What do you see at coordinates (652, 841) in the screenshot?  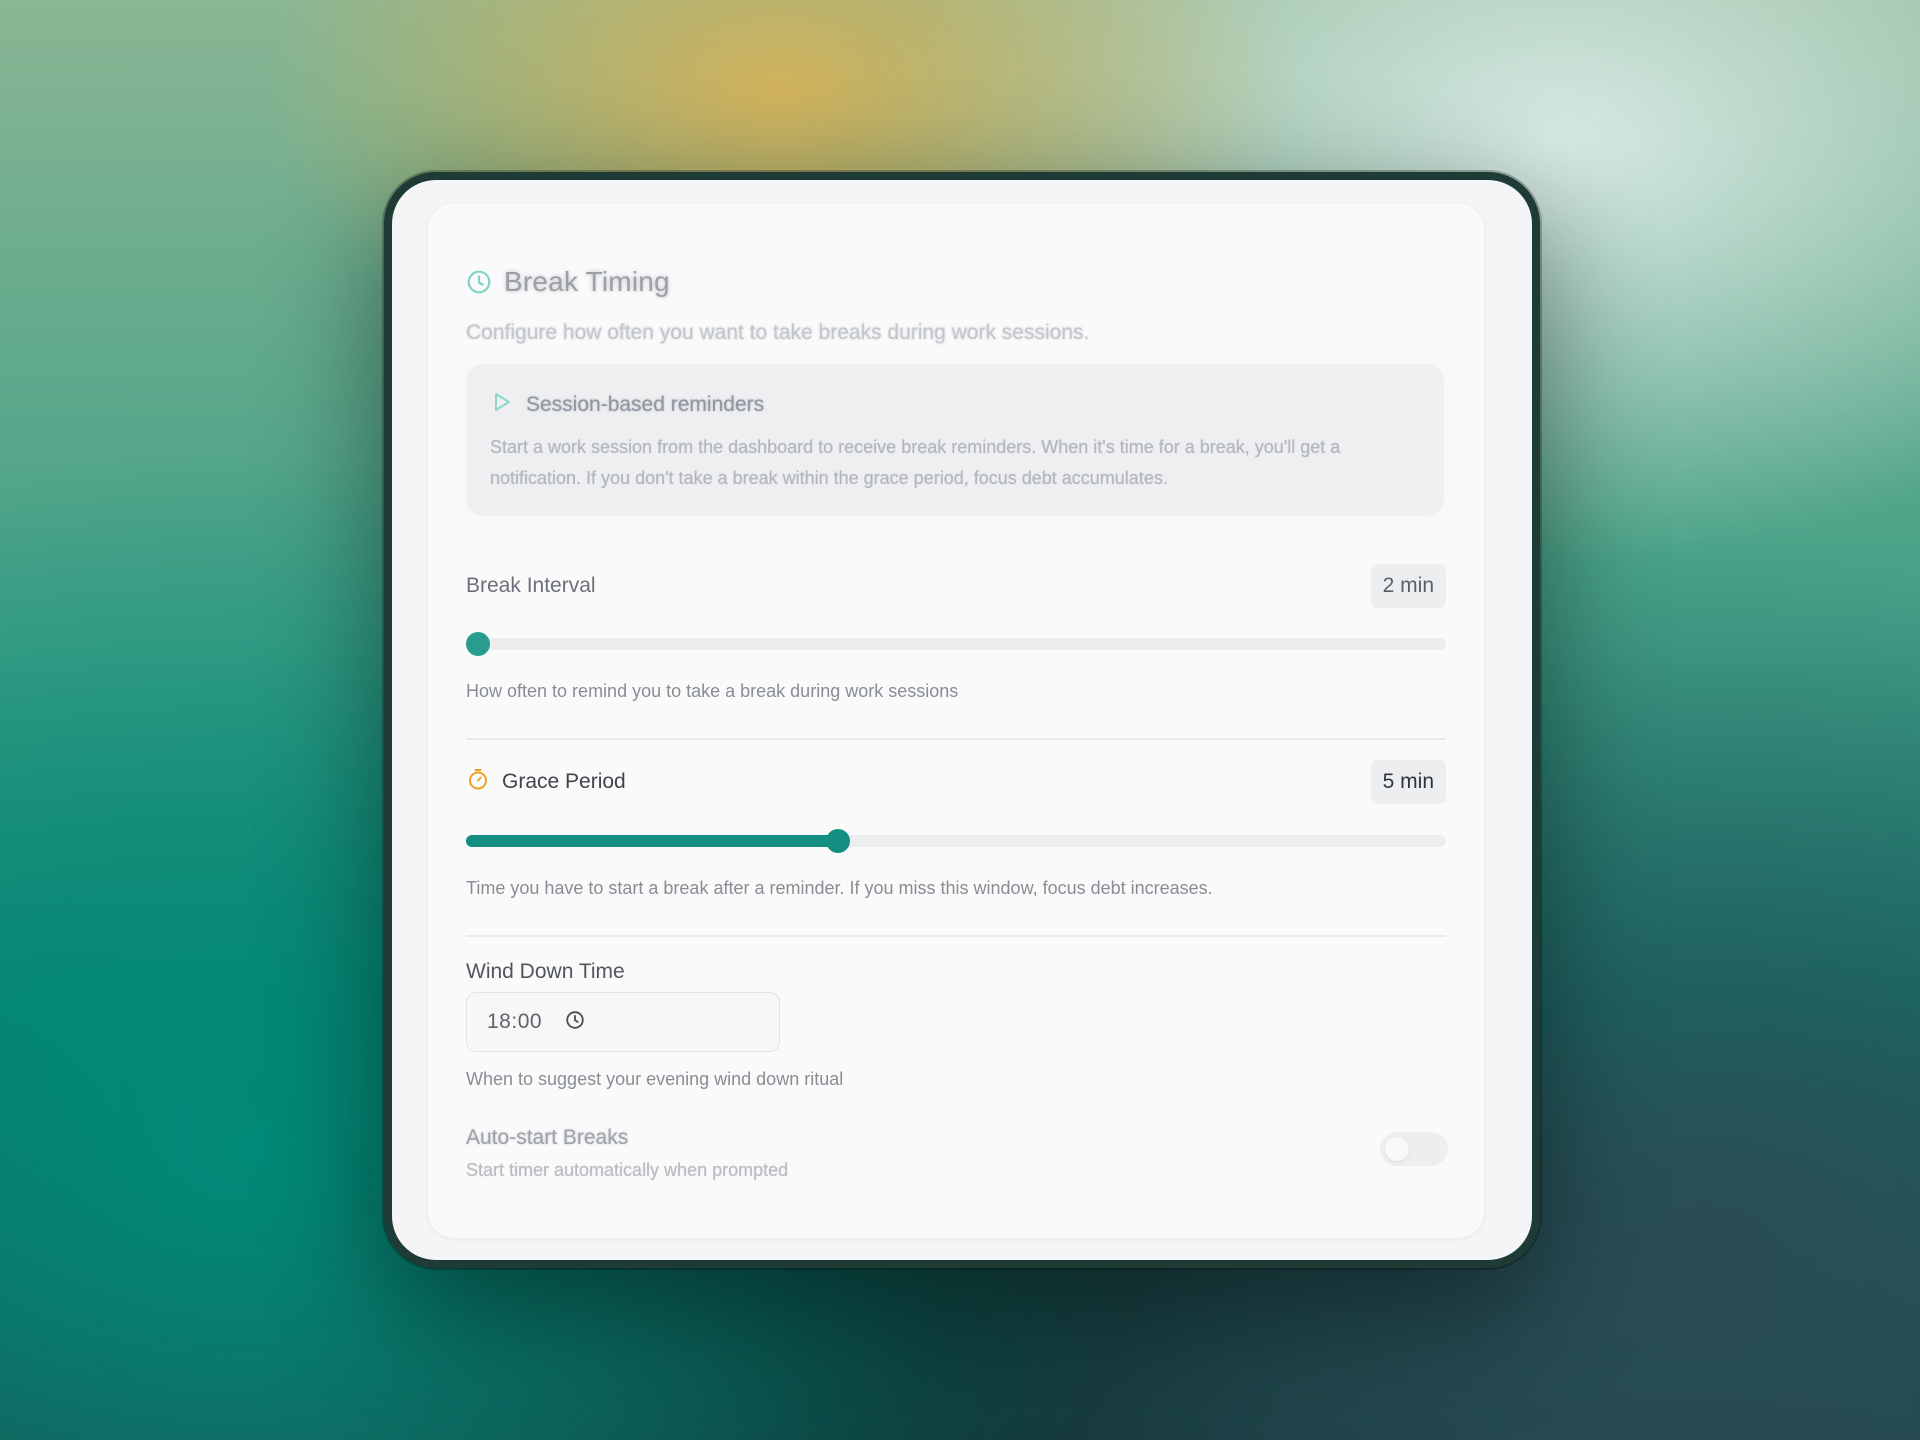 I see `grace-period-slider-fill` at bounding box center [652, 841].